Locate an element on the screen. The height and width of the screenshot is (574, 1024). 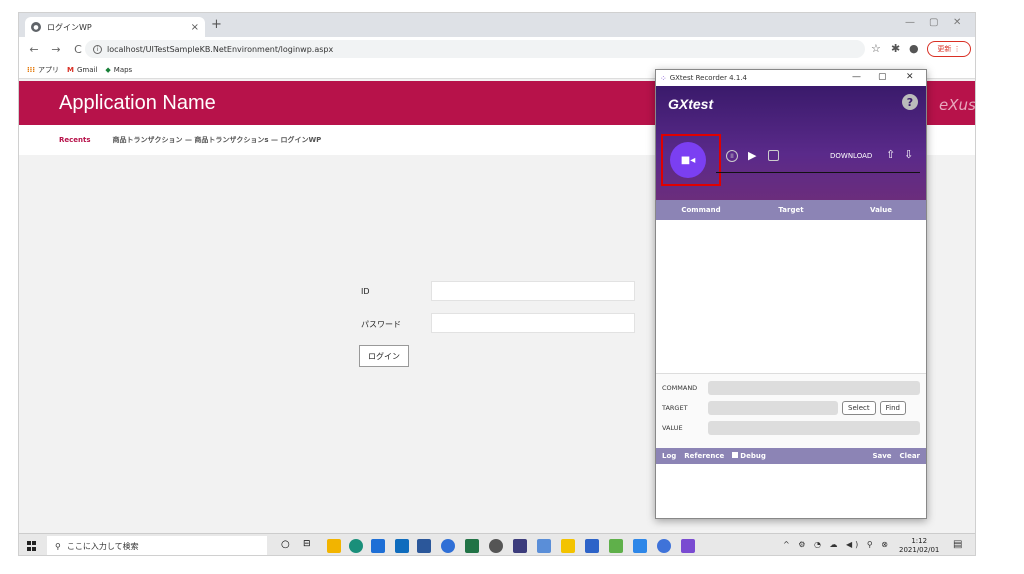
pause-icon: II is located at coordinates (732, 156).